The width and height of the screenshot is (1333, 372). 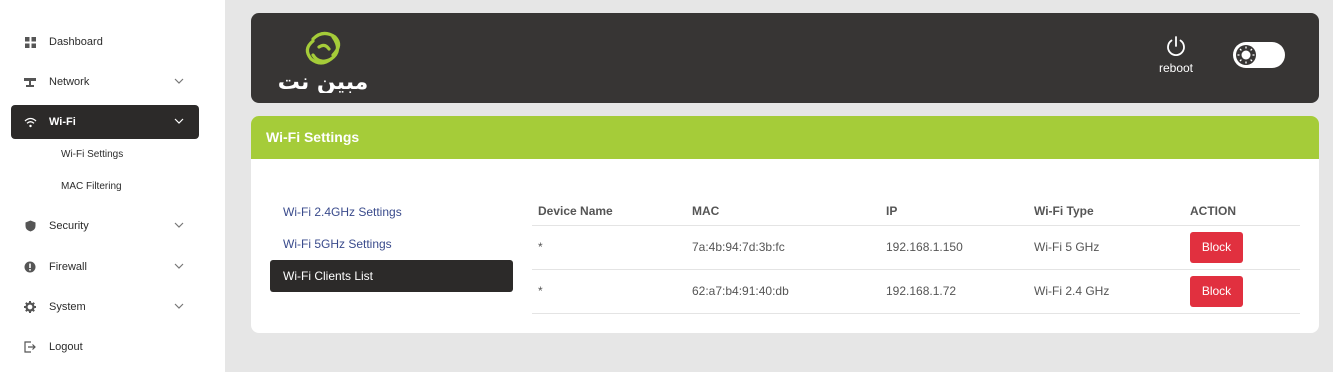 What do you see at coordinates (1106, 247) in the screenshot?
I see `cell-wifi-type: Wi-Fi 5 GHz` at bounding box center [1106, 247].